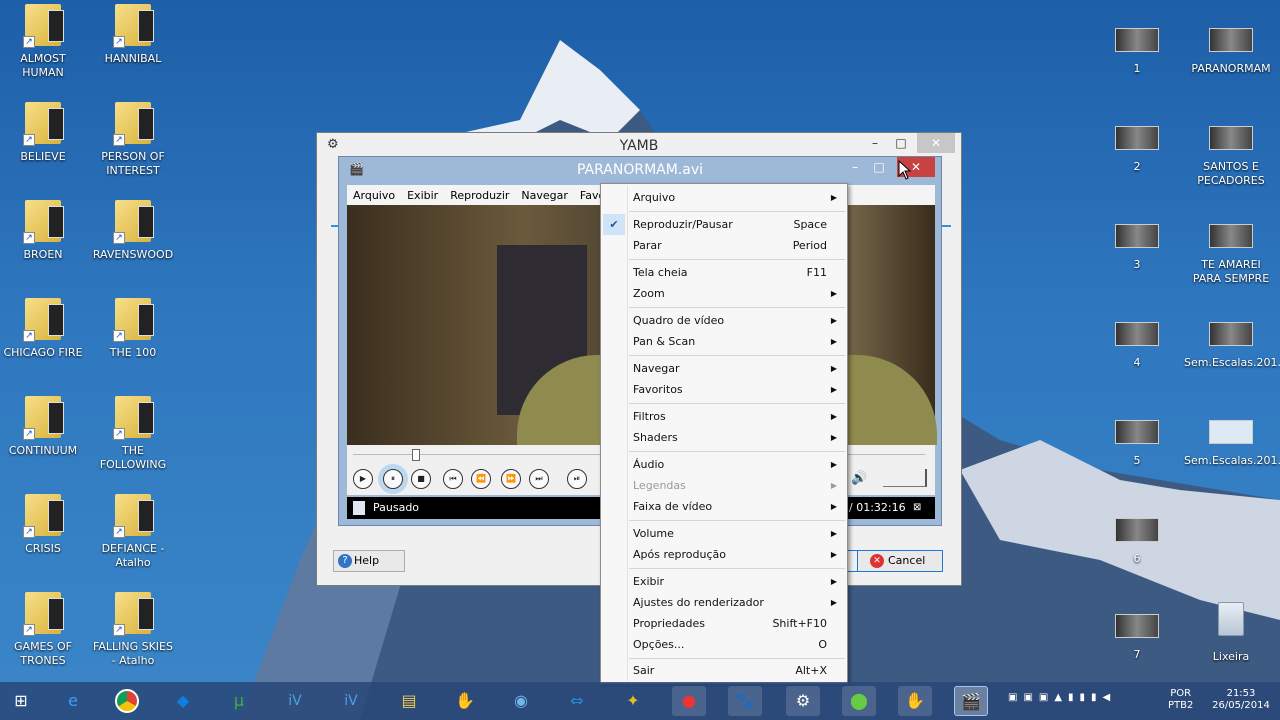 This screenshot has height=720, width=1280. I want to click on start-button: ⊞, so click(21, 701).